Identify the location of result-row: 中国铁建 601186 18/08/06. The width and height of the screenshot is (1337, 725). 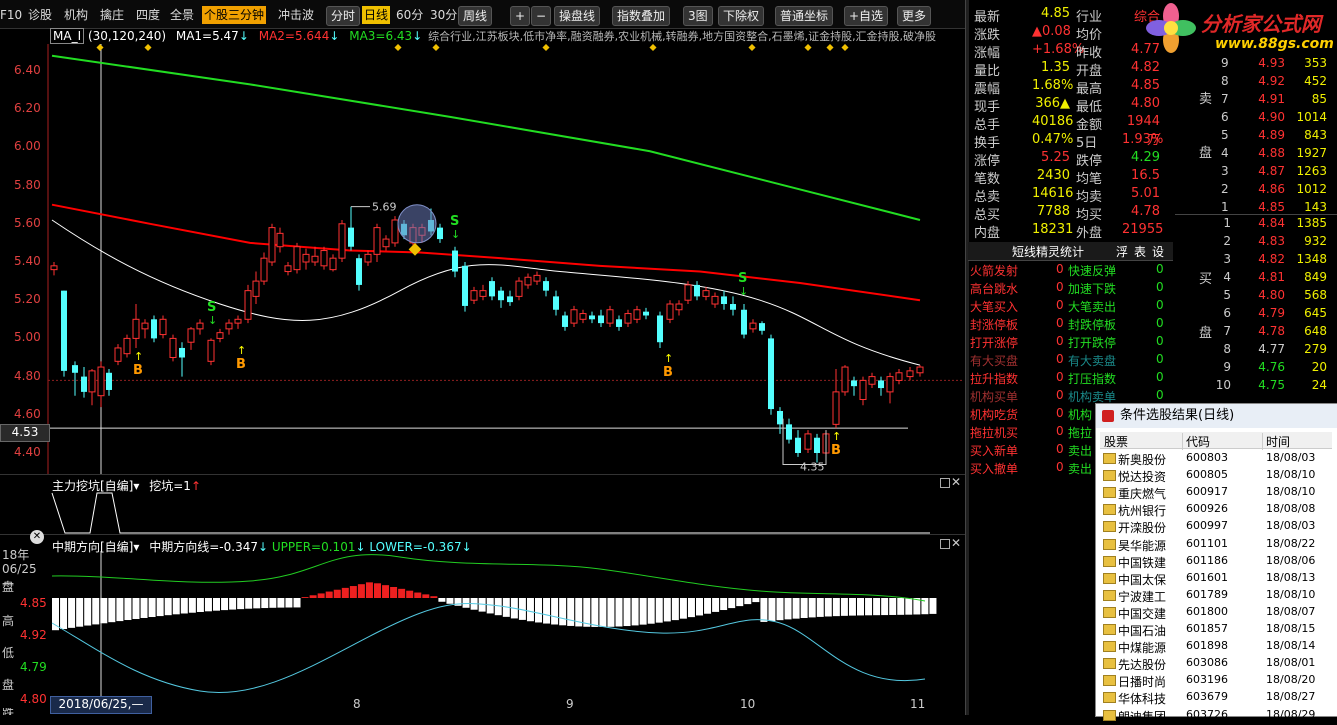
(1216, 561).